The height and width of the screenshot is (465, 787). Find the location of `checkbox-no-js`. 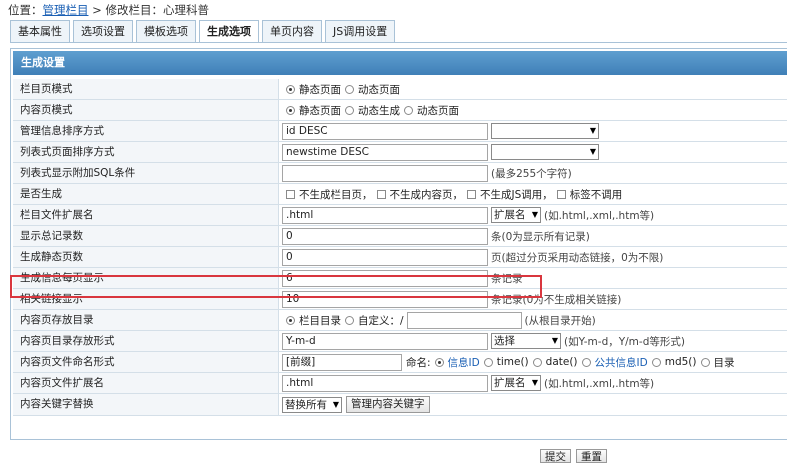

checkbox-no-js is located at coordinates (471, 194).